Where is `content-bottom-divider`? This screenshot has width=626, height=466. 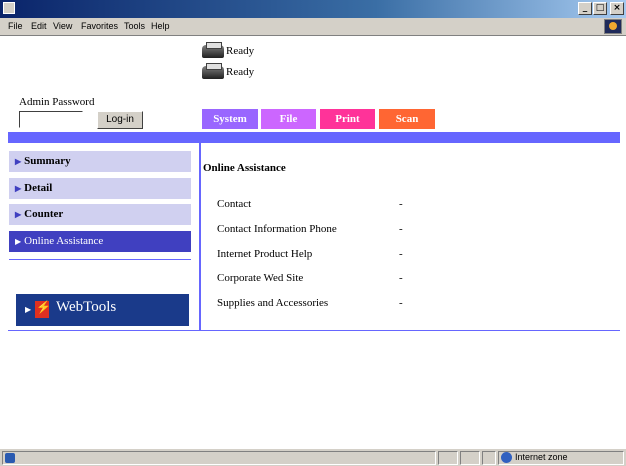
content-bottom-divider is located at coordinates (314, 330).